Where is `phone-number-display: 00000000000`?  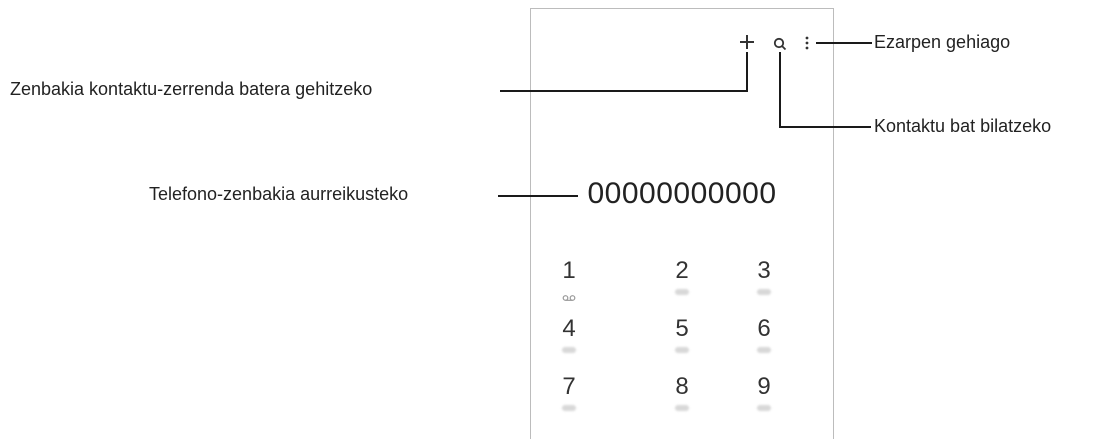
phone-number-display: 00000000000 is located at coordinates (682, 193).